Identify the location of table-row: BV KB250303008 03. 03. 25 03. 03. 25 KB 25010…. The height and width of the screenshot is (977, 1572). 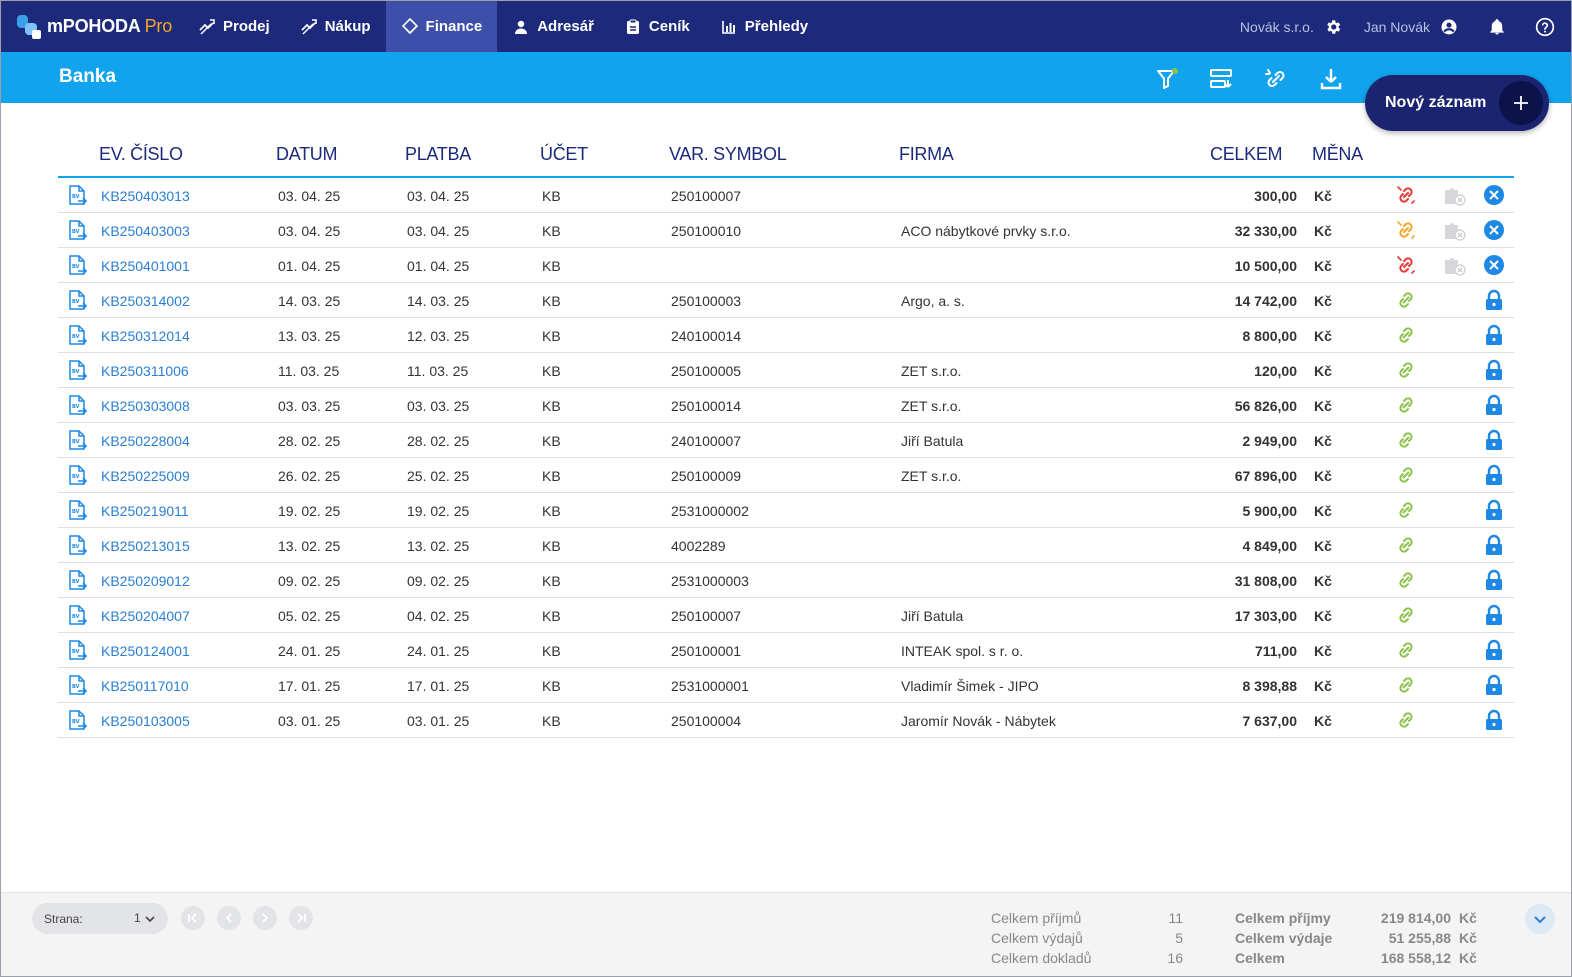
(786, 405).